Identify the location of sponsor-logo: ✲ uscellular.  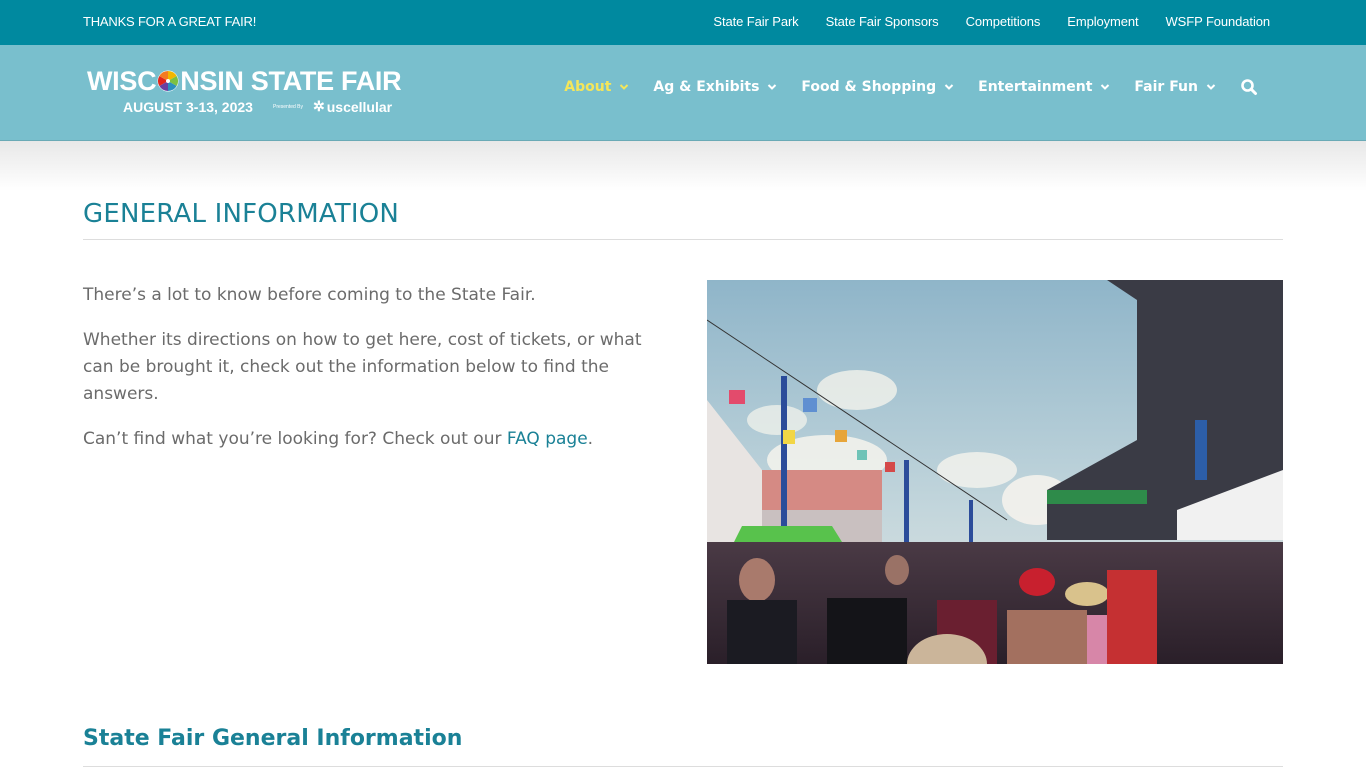
(352, 106).